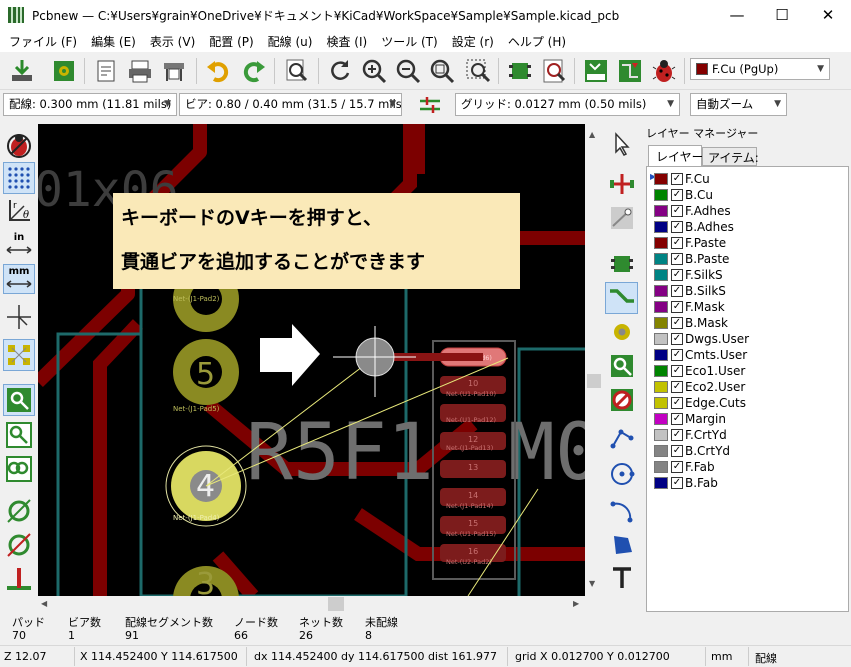 The image size is (851, 667). Describe the element at coordinates (730, 156) in the screenshot. I see `tab-items: アイテム:` at that location.